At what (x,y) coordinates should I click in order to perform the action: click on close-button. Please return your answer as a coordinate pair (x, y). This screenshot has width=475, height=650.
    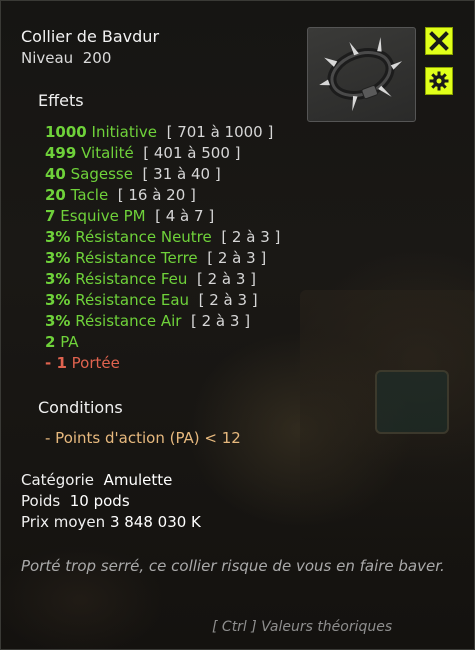
    Looking at the image, I should click on (439, 41).